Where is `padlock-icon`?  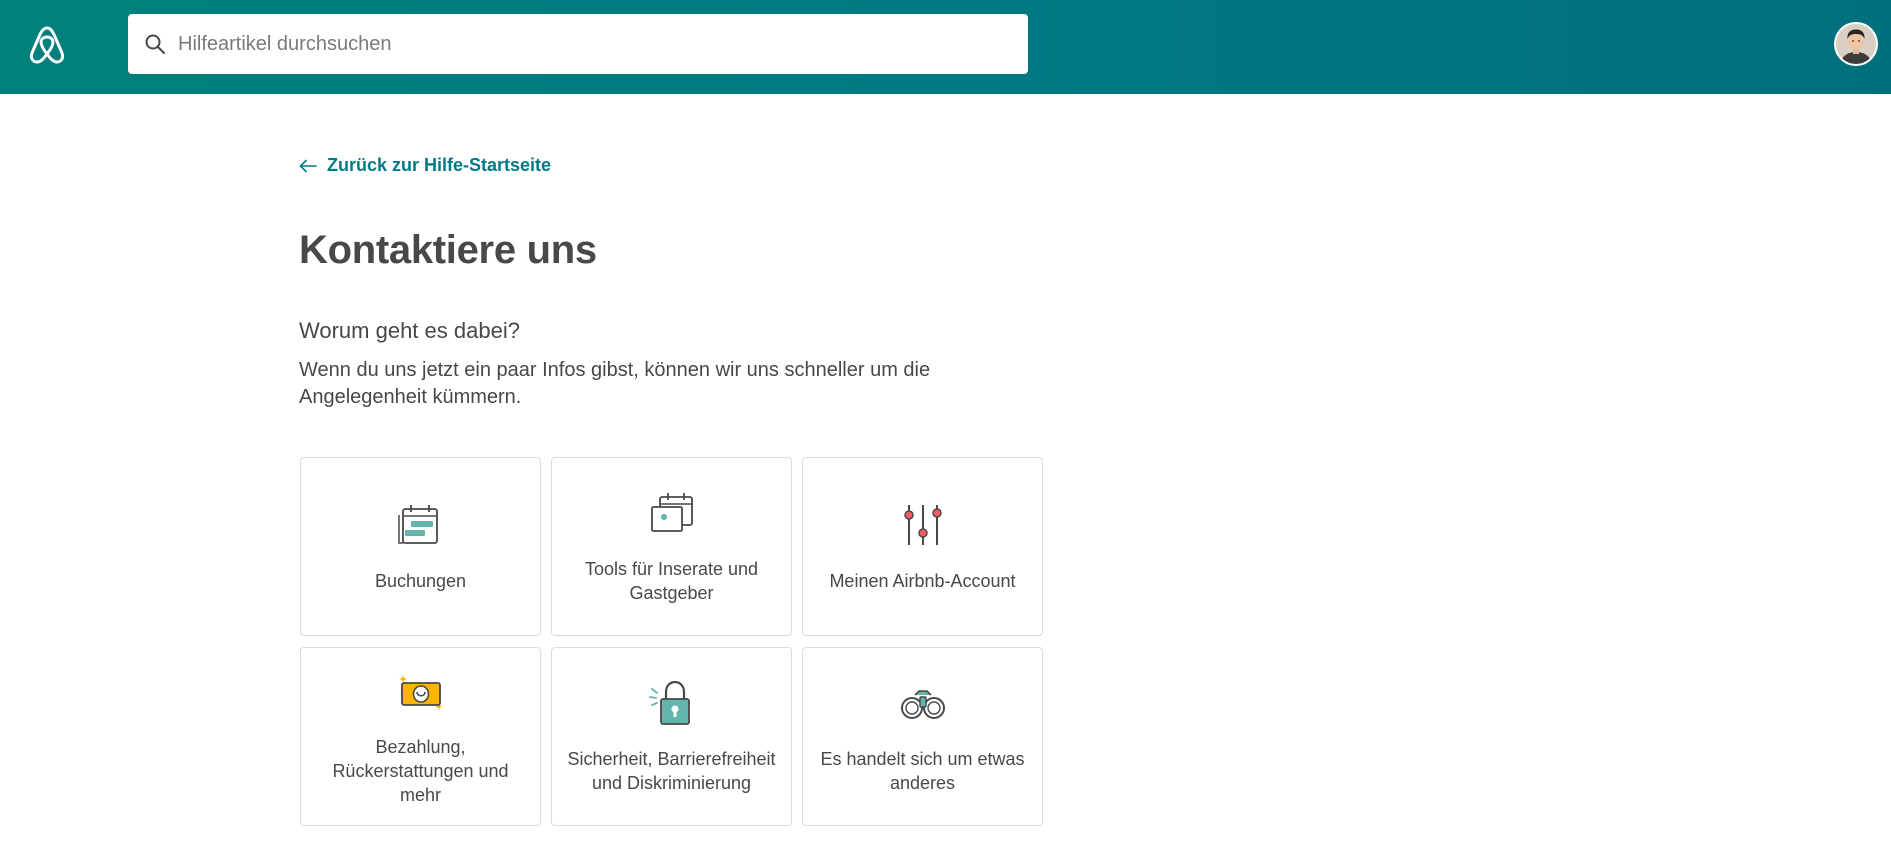
padlock-icon is located at coordinates (669, 702).